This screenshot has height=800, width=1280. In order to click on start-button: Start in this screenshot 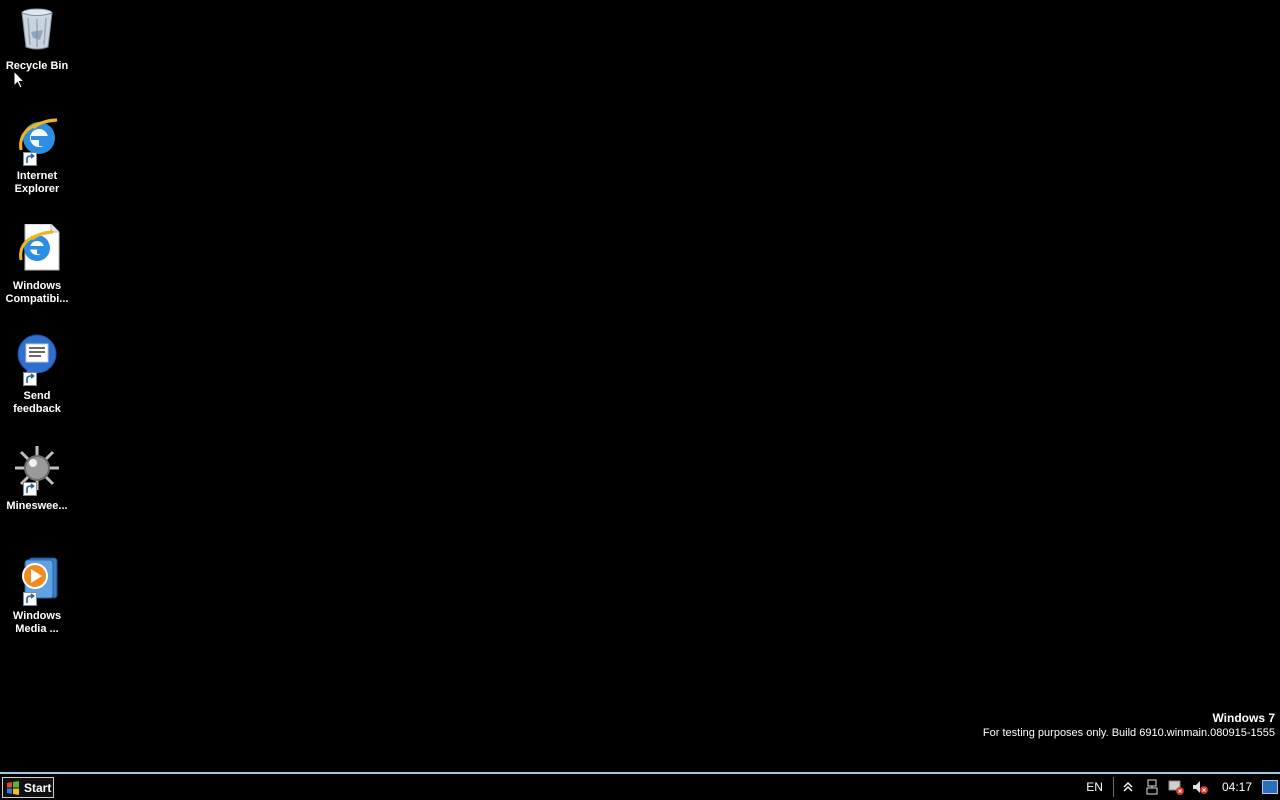, I will do `click(28, 787)`.